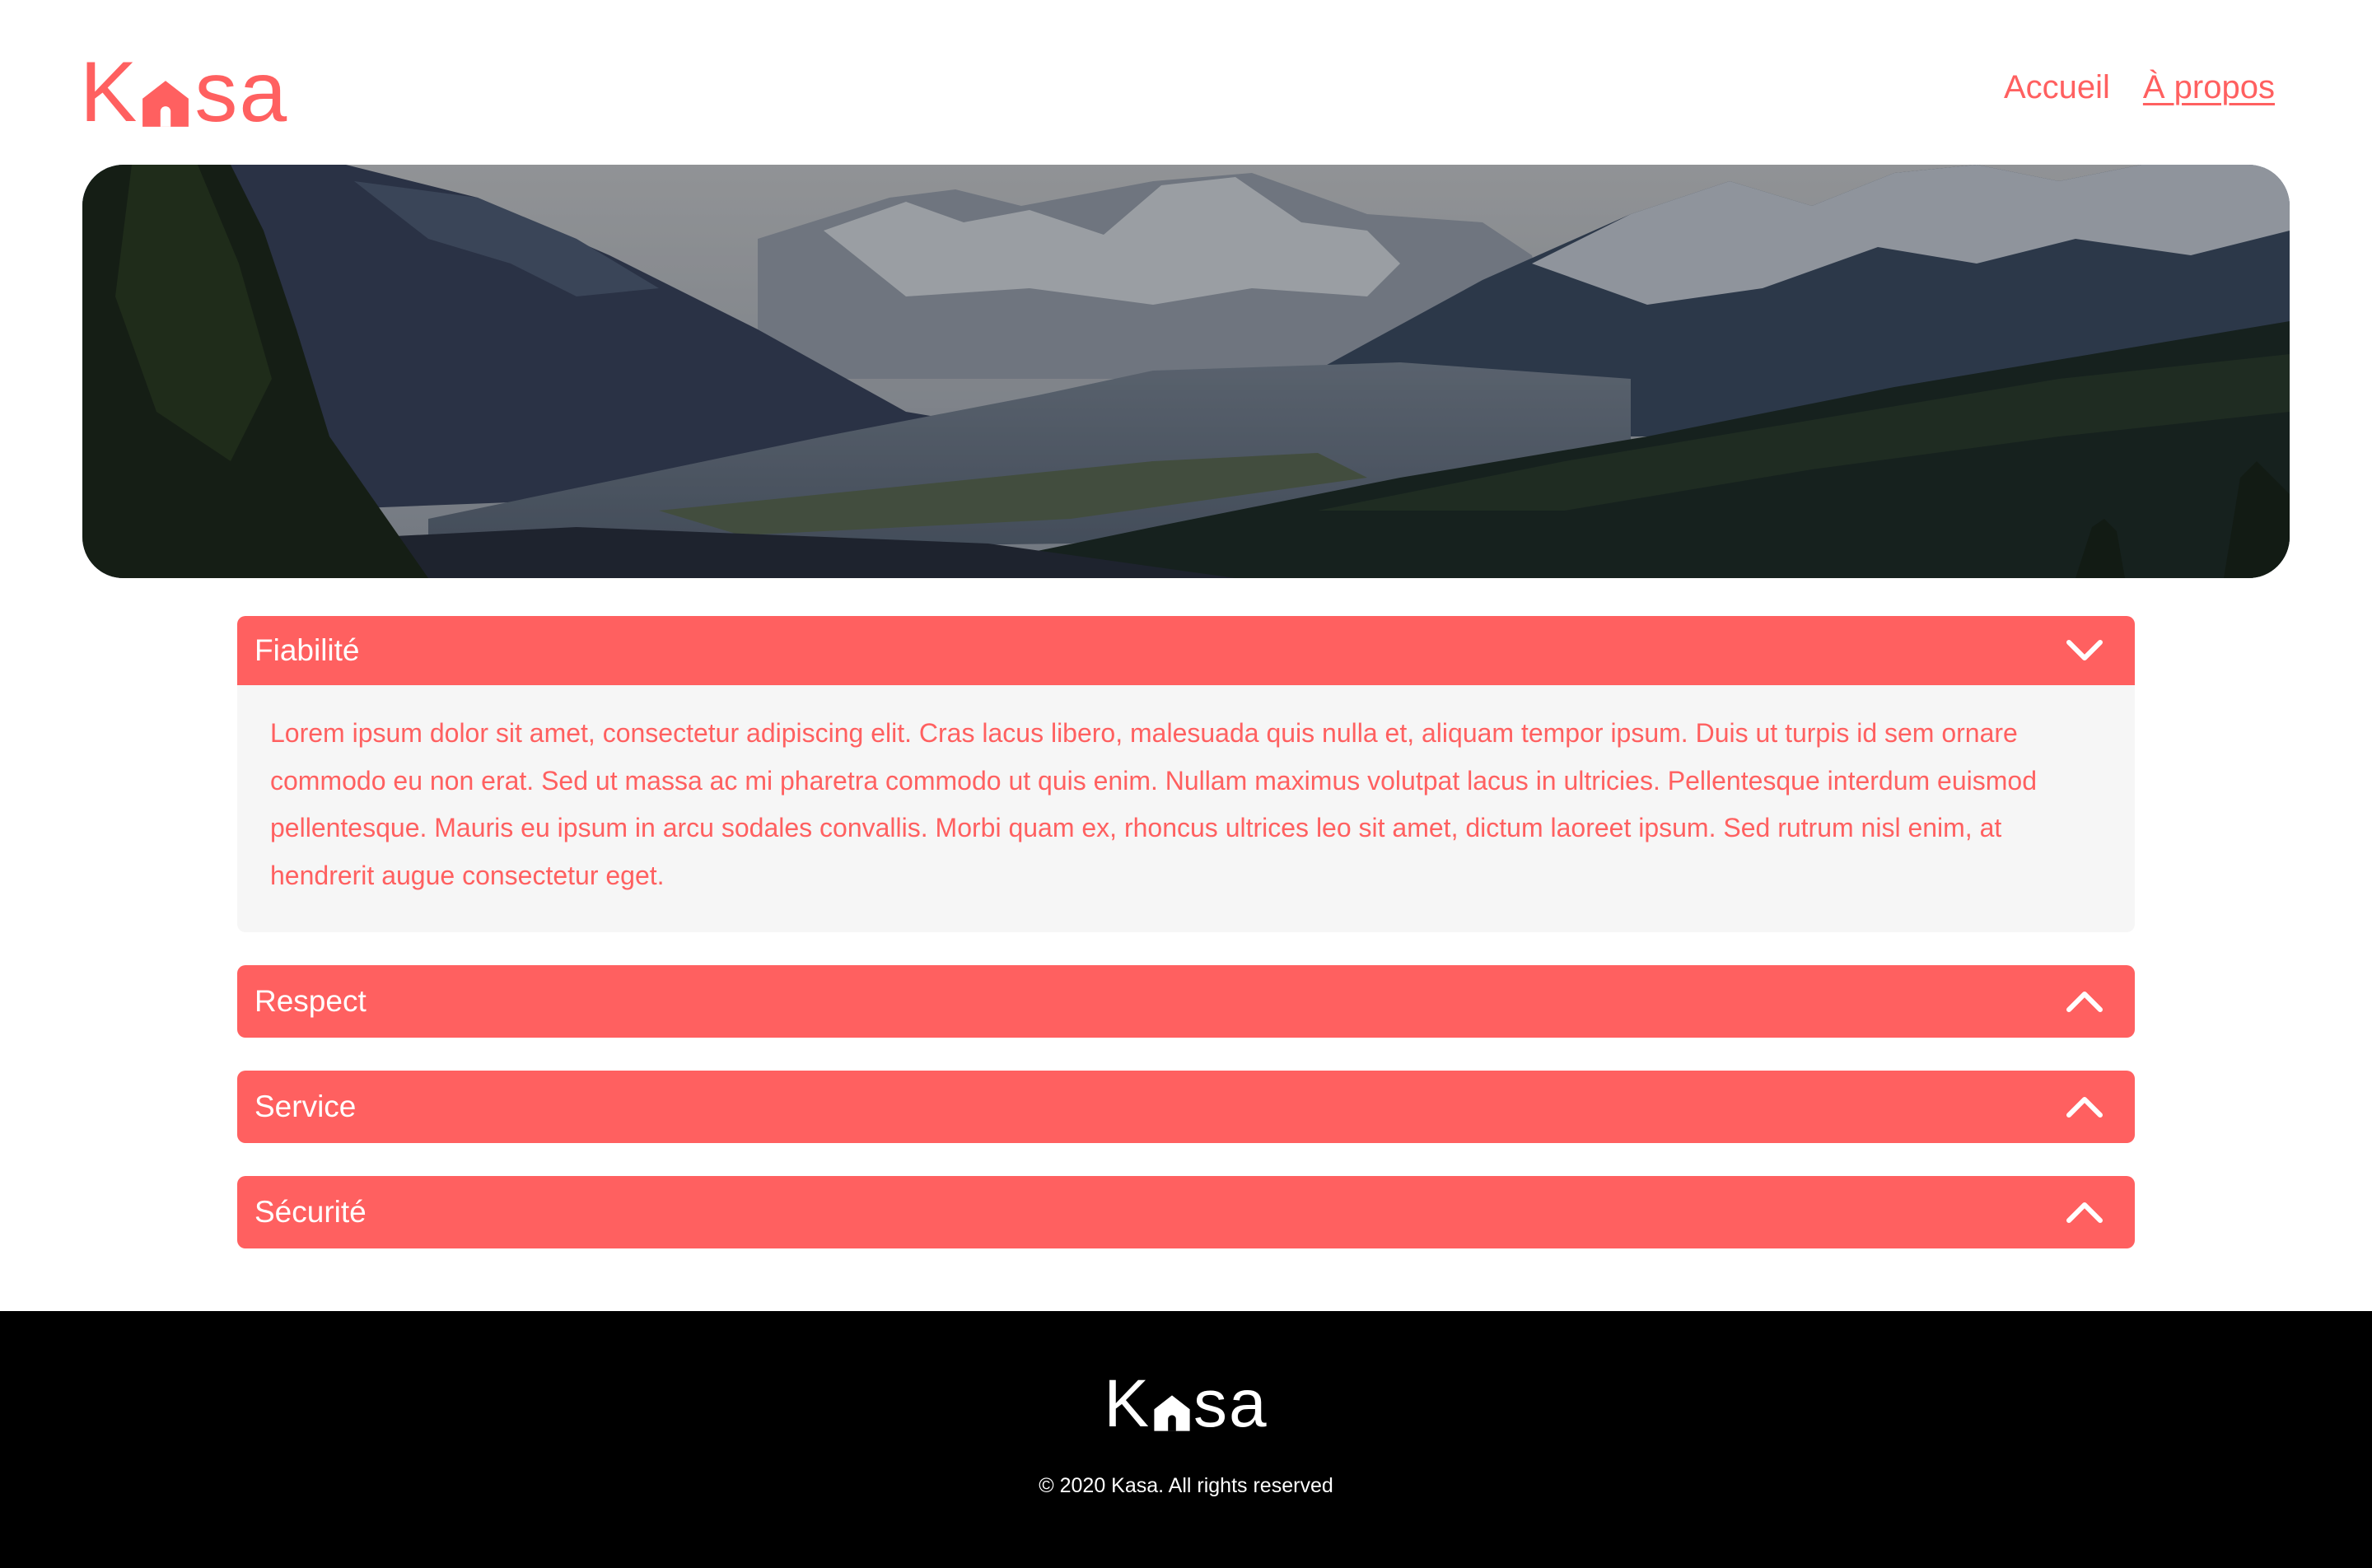 The height and width of the screenshot is (1568, 2372). I want to click on copyright-text: © 2020 Kasa. All rights reserved, so click(1186, 1485).